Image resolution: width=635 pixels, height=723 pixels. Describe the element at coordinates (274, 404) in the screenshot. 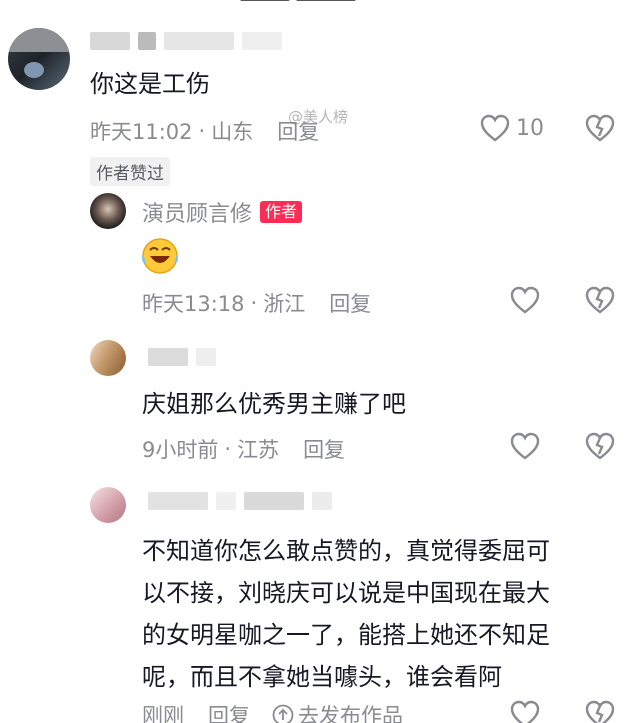

I see `comment-text: 庆姐那么优秀男主赚了吧` at that location.